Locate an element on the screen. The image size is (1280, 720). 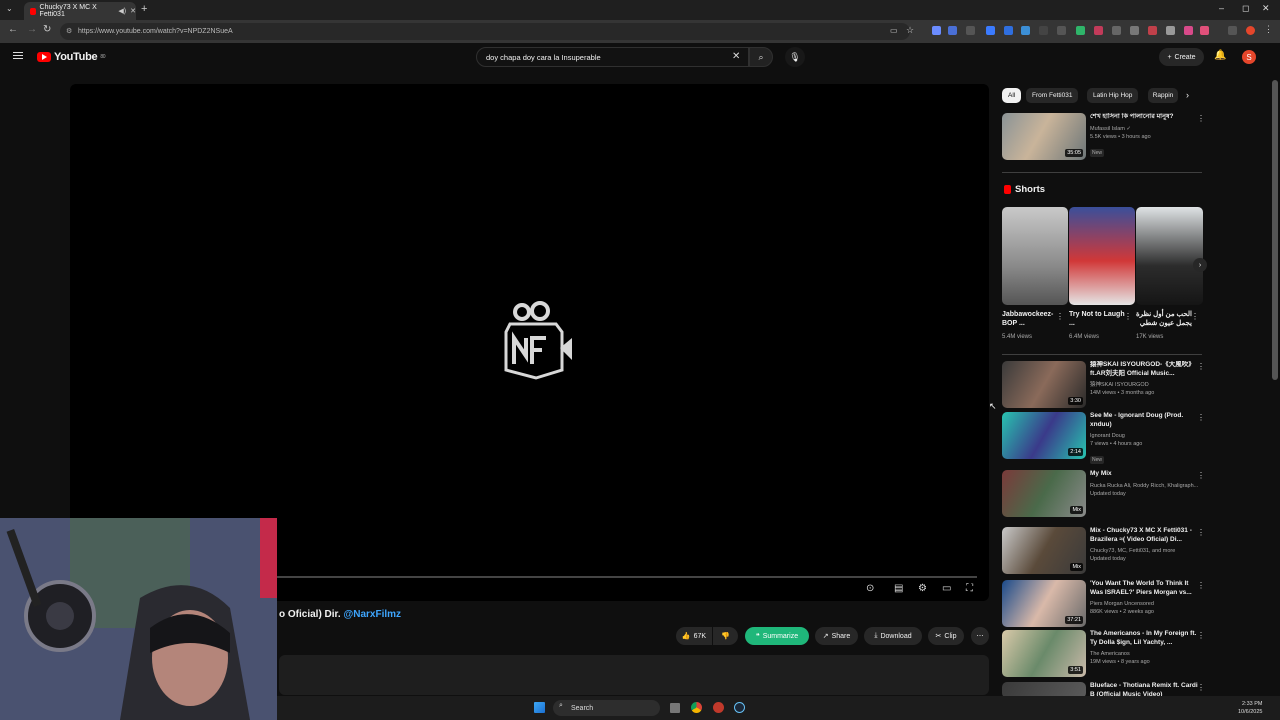
menu-icon is located at coordinates (18, 56).